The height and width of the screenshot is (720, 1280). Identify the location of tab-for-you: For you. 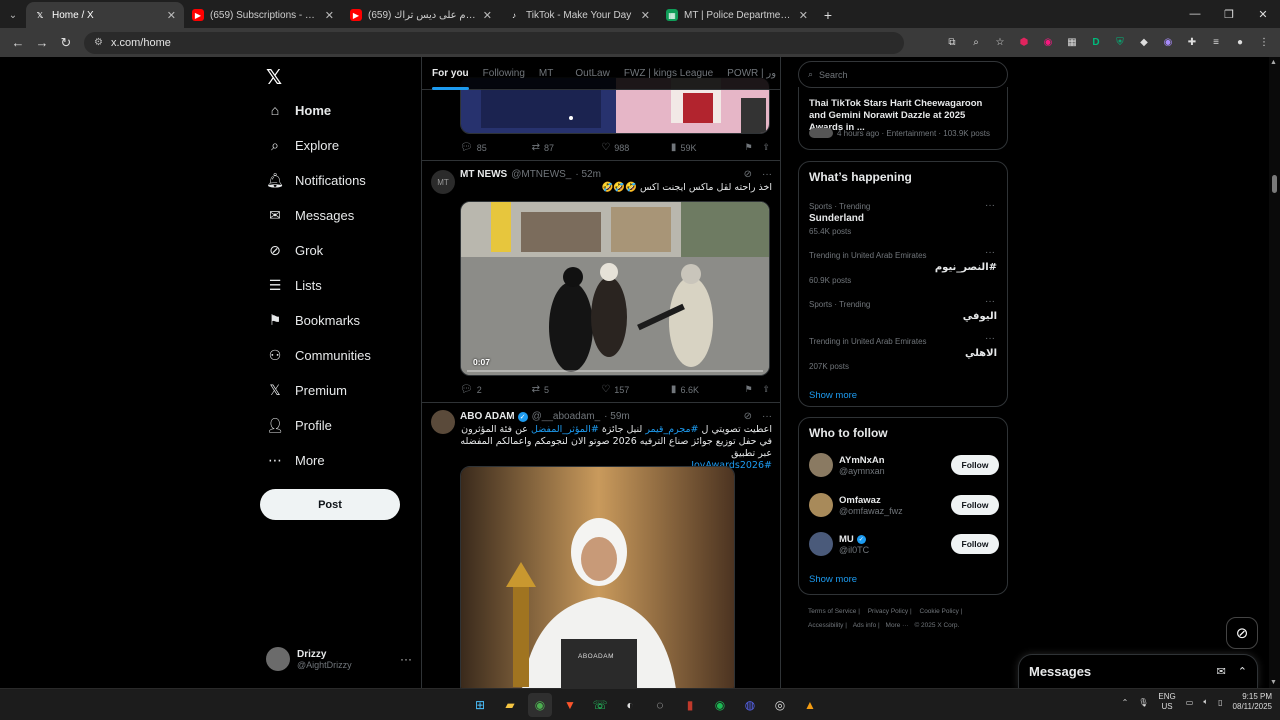
(450, 73).